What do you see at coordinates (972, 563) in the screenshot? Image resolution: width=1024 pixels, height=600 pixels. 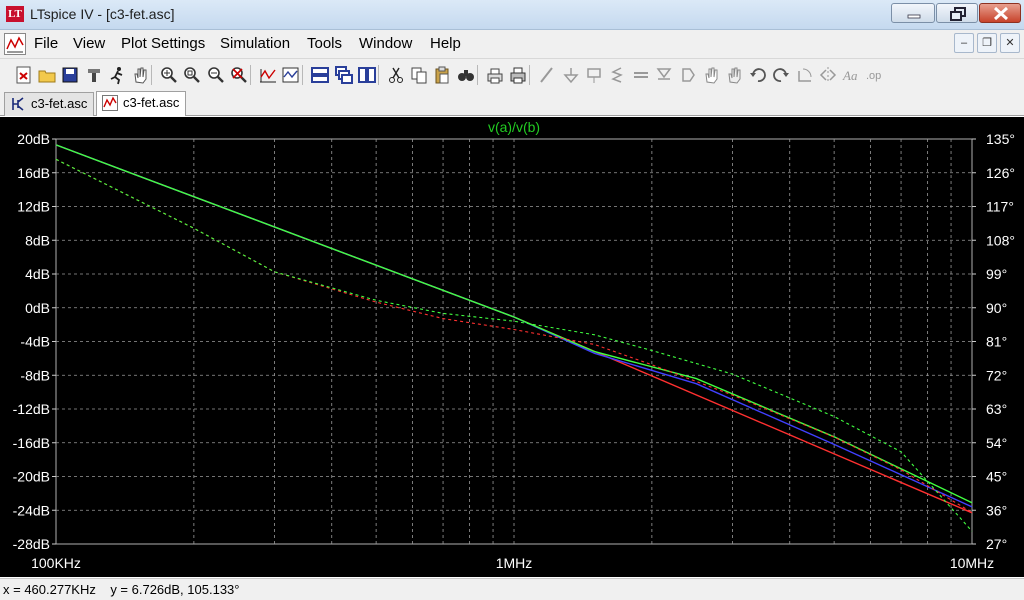 I see `x-tick-label: 10MHz` at bounding box center [972, 563].